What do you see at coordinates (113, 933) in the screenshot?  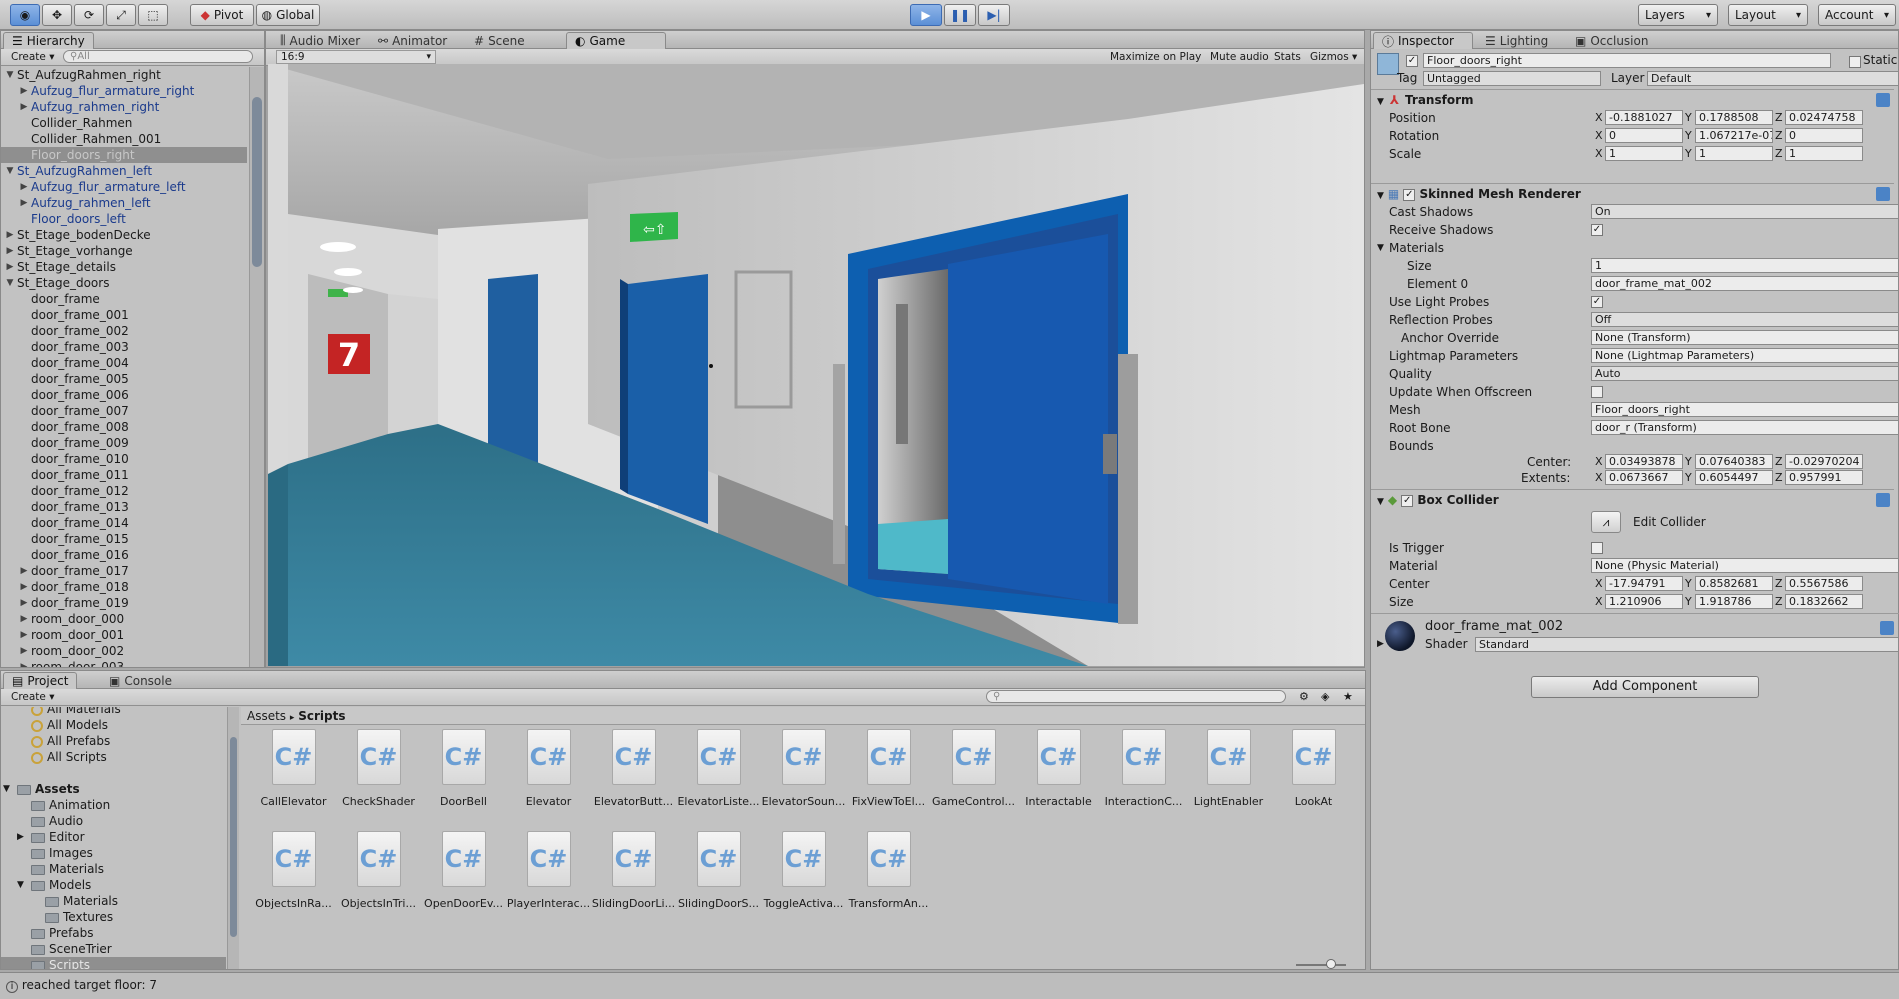 I see `project-tree-item: Prefabs` at bounding box center [113, 933].